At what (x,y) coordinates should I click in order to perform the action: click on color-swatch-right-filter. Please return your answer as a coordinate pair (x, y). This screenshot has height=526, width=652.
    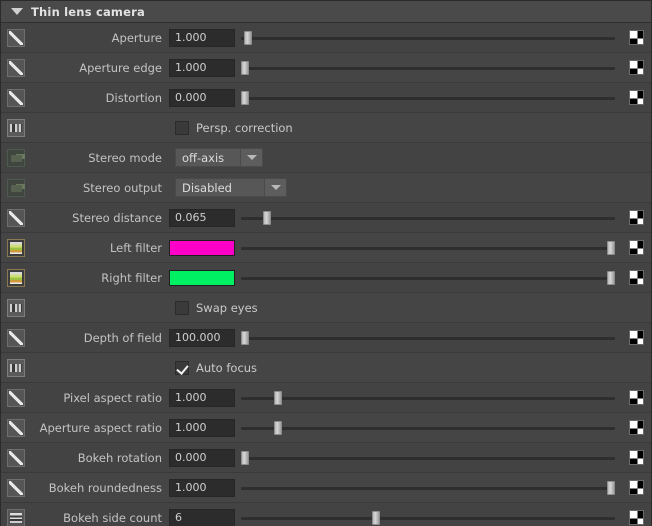
    Looking at the image, I should click on (202, 277).